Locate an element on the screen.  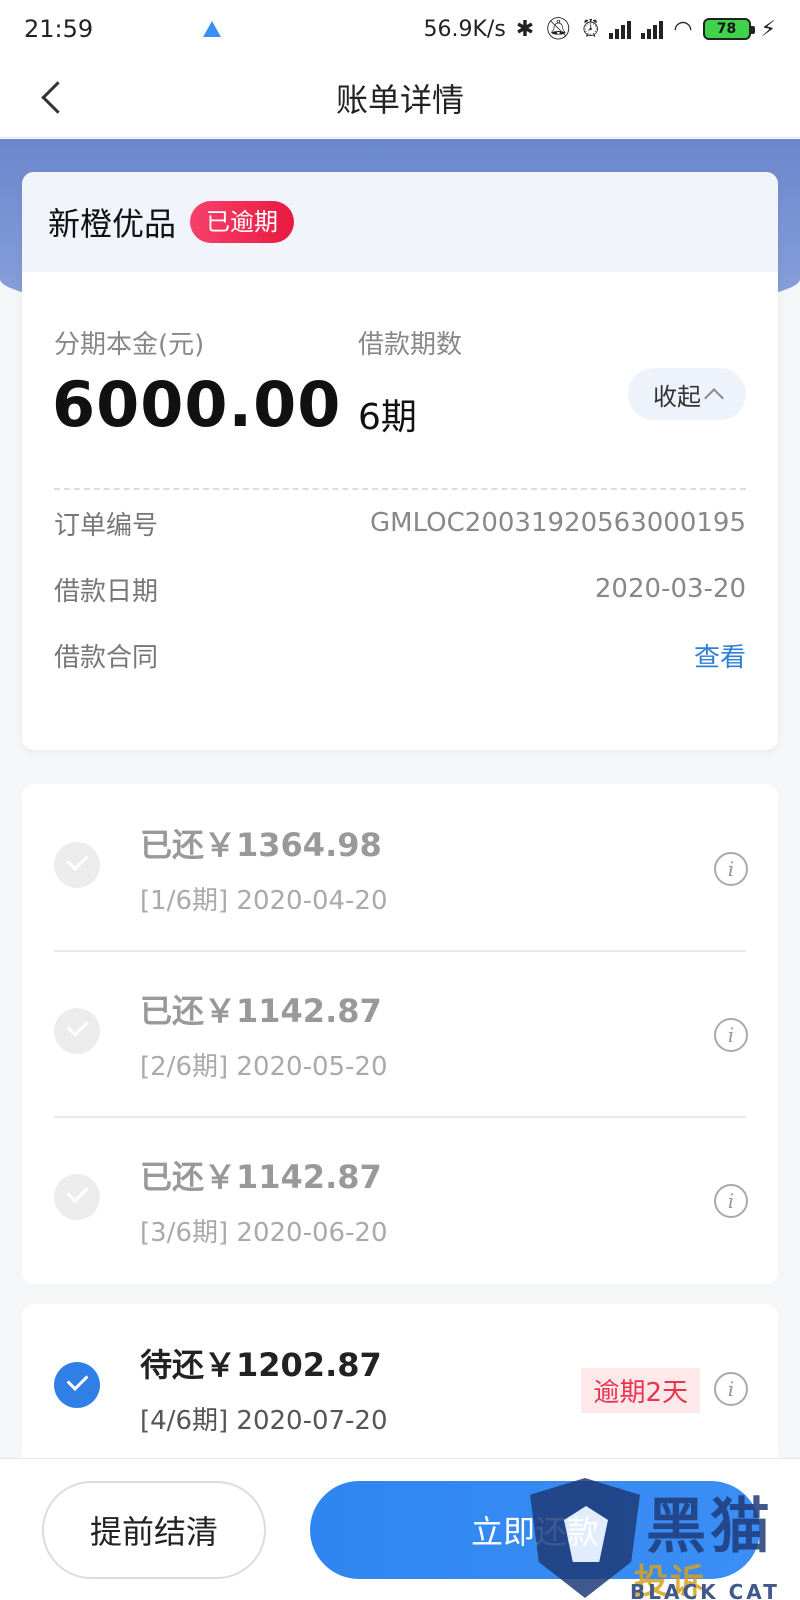
card-header: 新橙优品 已逾期 is located at coordinates (400, 222).